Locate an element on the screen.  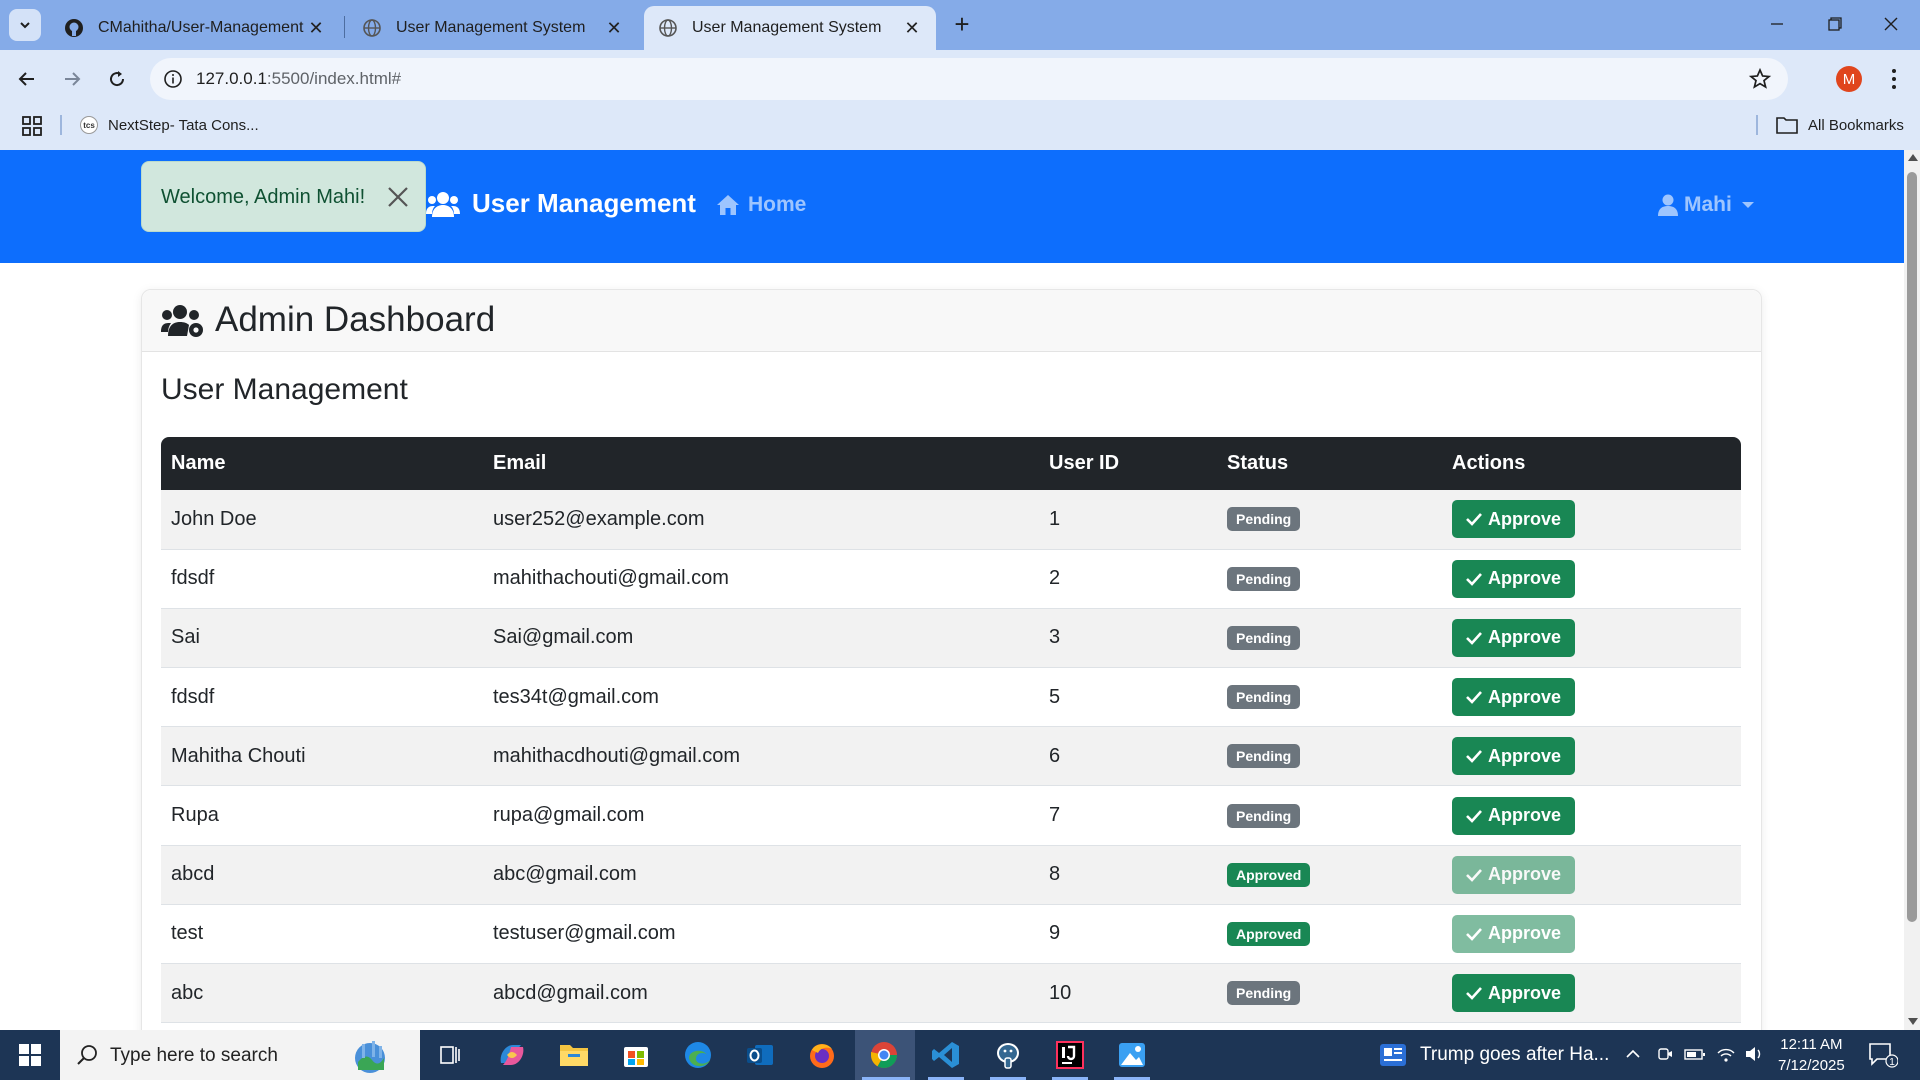
users-cog-icon is located at coordinates (182, 321).